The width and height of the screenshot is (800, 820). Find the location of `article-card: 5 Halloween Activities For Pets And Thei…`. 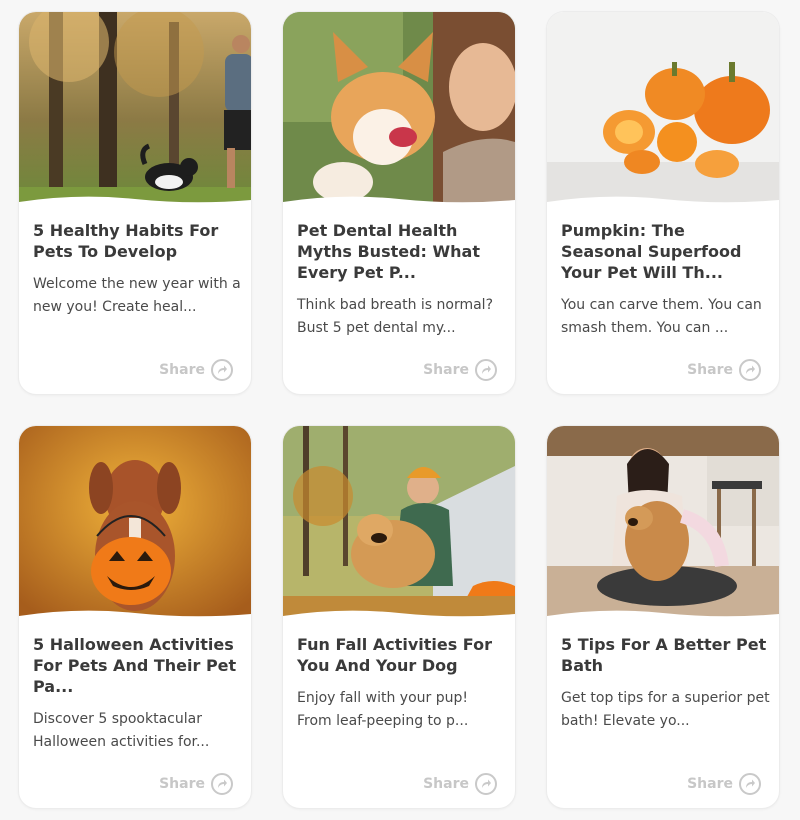

article-card: 5 Halloween Activities For Pets And Thei… is located at coordinates (135, 617).